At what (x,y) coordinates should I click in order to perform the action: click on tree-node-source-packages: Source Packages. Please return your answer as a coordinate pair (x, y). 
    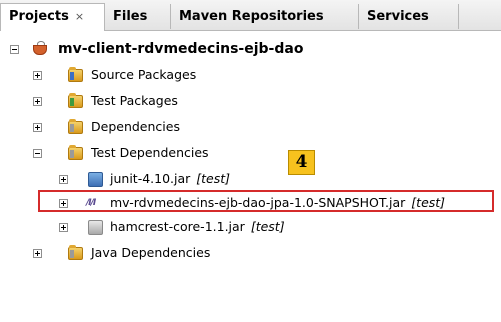
    Looking at the image, I should click on (150, 75).